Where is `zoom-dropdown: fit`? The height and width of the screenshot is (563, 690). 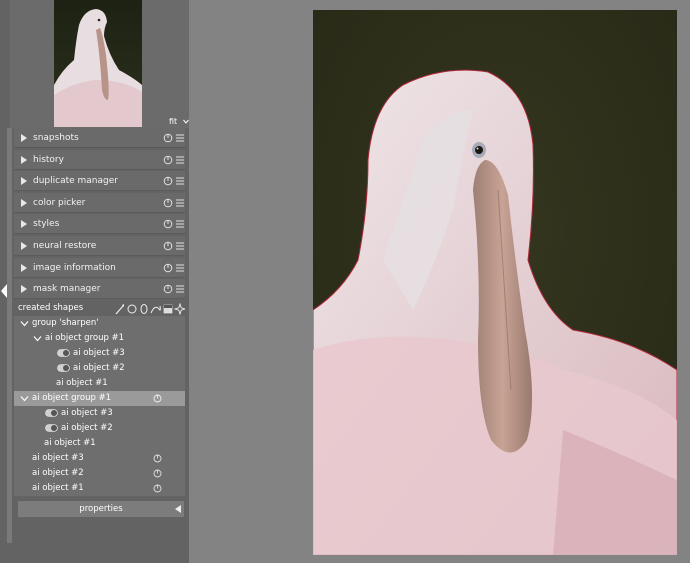
zoom-dropdown: fit is located at coordinates (181, 121).